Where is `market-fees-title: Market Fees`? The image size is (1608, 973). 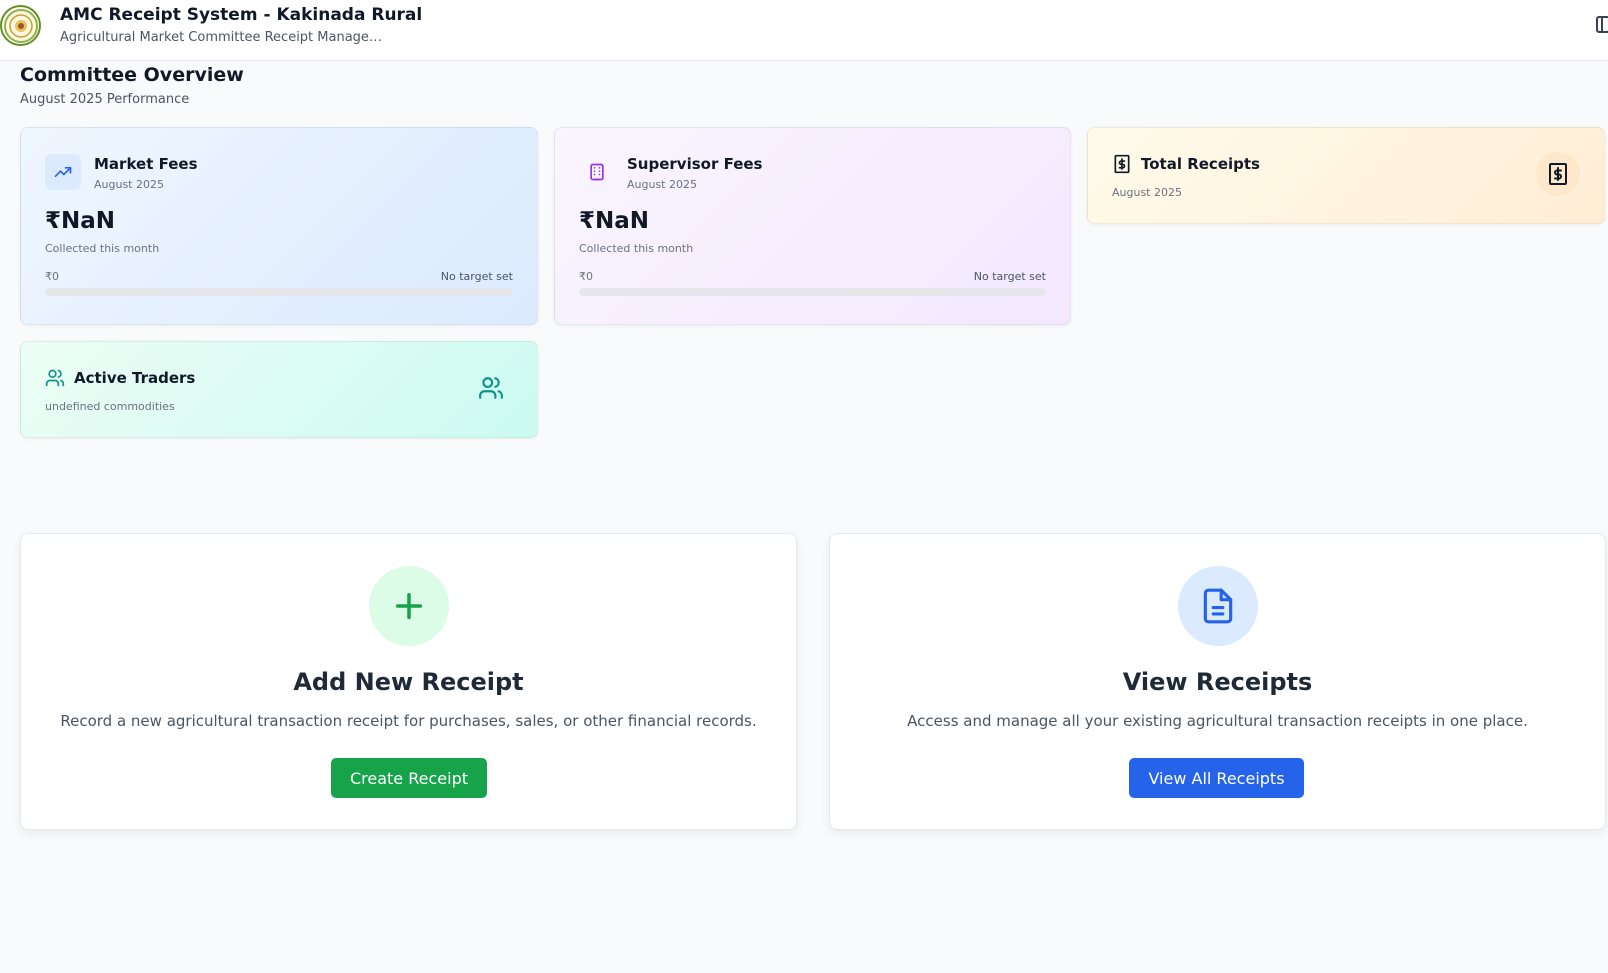 market-fees-title: Market Fees is located at coordinates (146, 164).